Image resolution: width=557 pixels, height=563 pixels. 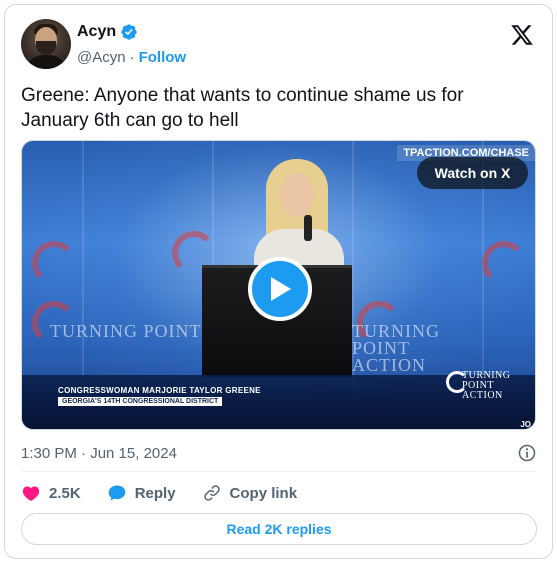 I want to click on copy-link-label: Copy link, so click(x=263, y=493).